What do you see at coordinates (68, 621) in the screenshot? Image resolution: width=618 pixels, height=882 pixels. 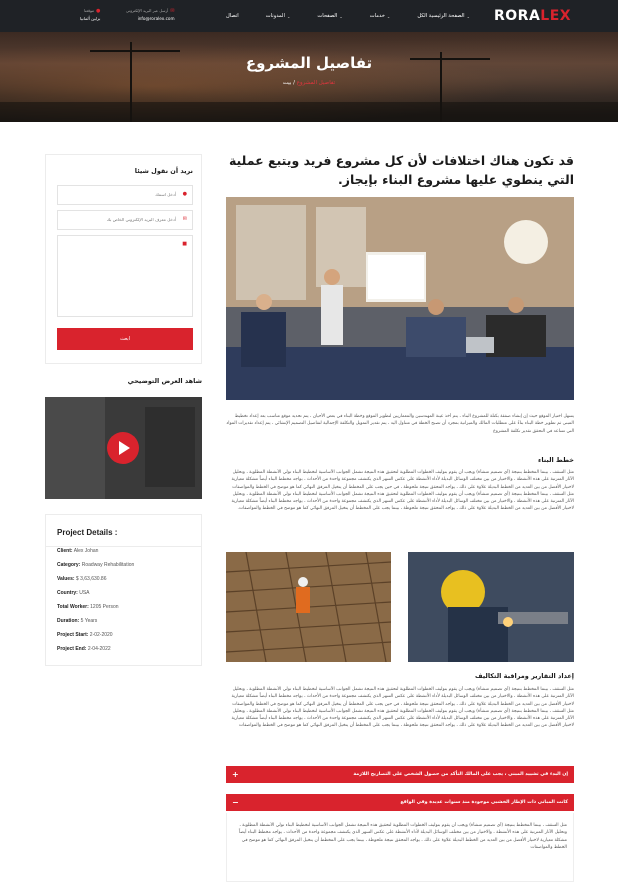 I see `detail-label: Duration:` at bounding box center [68, 621].